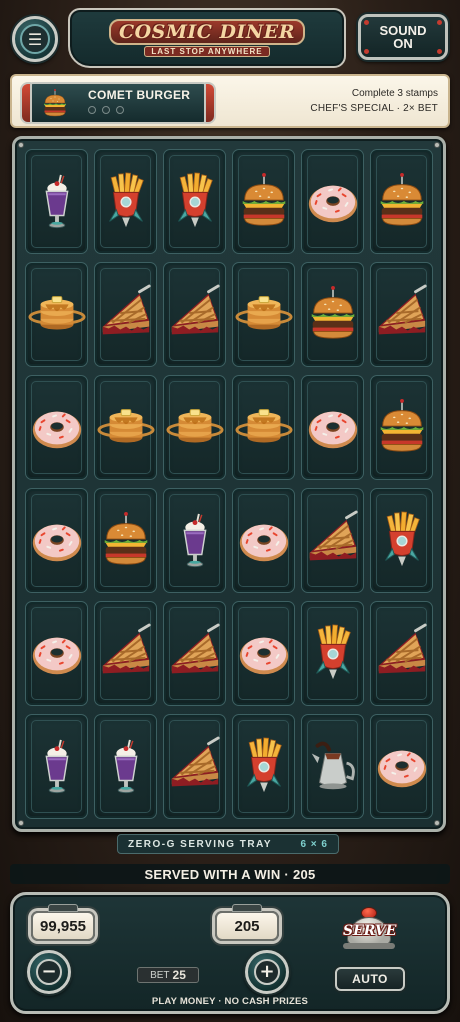 This screenshot has height=1022, width=460. I want to click on serve-label: SERVE, so click(370, 931).